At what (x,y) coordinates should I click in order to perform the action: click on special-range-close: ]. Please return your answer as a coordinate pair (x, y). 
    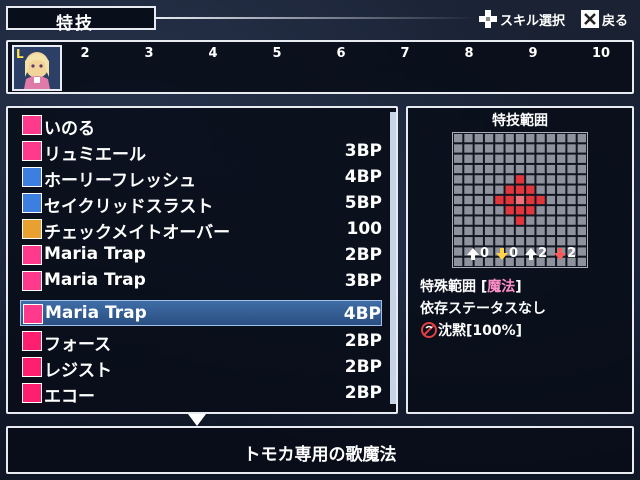
    Looking at the image, I should click on (518, 287).